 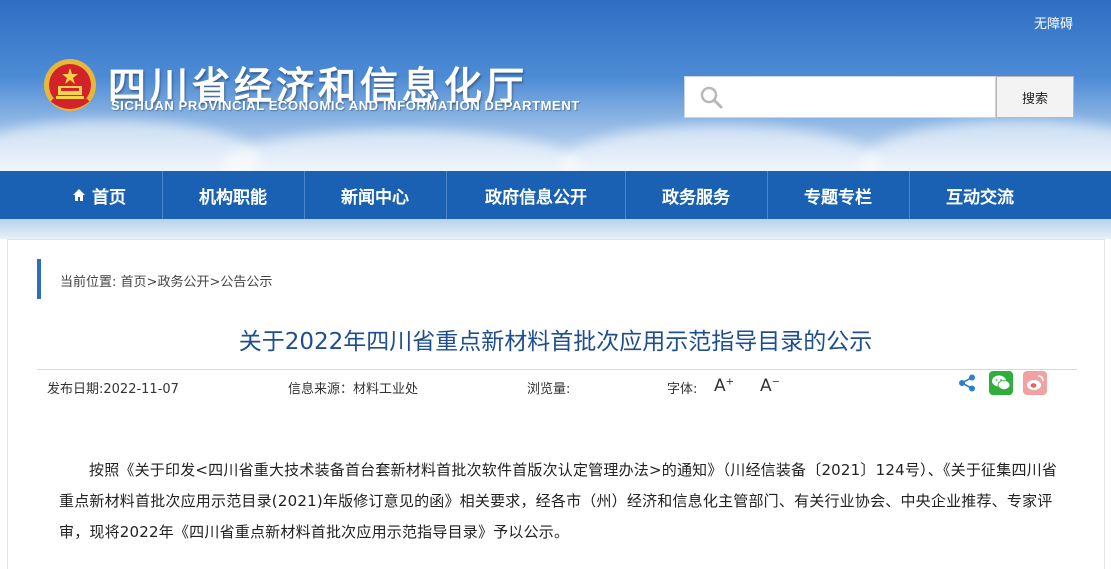 What do you see at coordinates (183, 282) in the screenshot?
I see `breadcrumb-gov-affairs: 政务公开` at bounding box center [183, 282].